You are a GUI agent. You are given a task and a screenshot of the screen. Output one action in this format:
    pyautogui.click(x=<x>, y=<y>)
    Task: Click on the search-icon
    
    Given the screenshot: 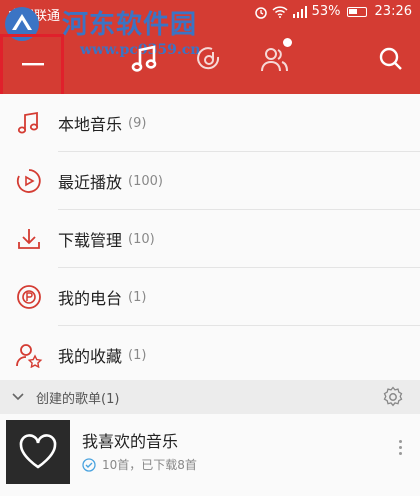 What is the action you would take?
    pyautogui.click(x=390, y=58)
    